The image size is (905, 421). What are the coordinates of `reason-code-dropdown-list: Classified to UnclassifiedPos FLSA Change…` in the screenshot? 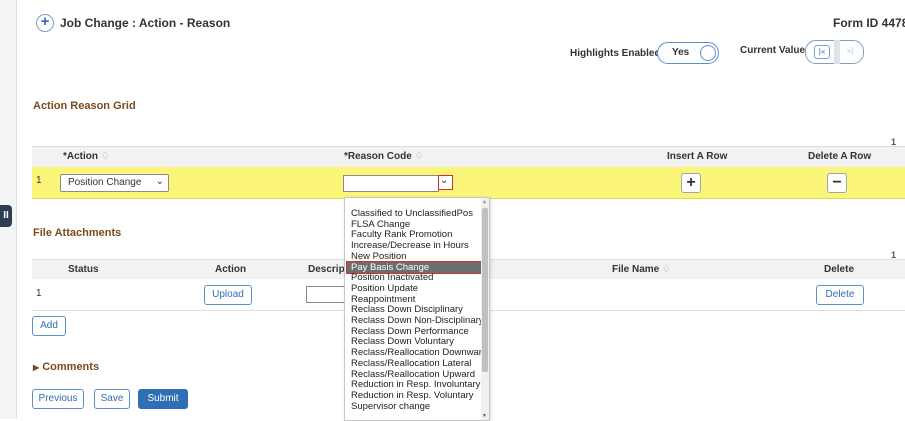 It's located at (417, 309).